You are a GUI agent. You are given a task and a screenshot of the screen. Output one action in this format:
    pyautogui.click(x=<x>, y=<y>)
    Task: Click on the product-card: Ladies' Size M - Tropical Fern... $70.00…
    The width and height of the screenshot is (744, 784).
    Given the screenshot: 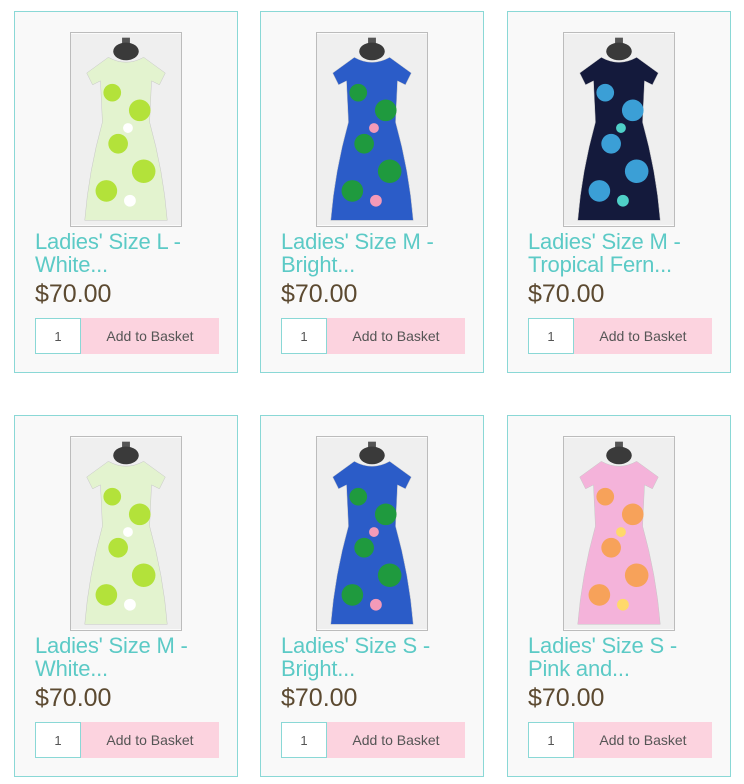 What is the action you would take?
    pyautogui.click(x=619, y=192)
    